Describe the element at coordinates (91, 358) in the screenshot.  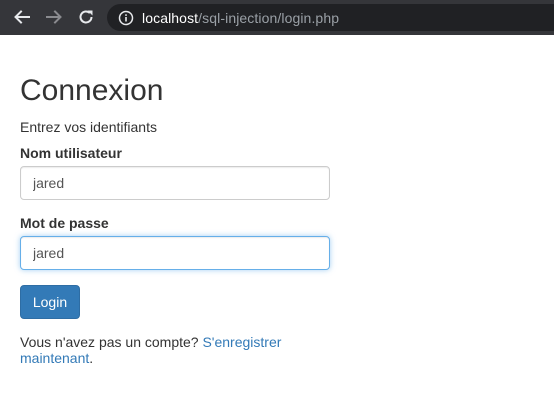
I see `register-period: .` at that location.